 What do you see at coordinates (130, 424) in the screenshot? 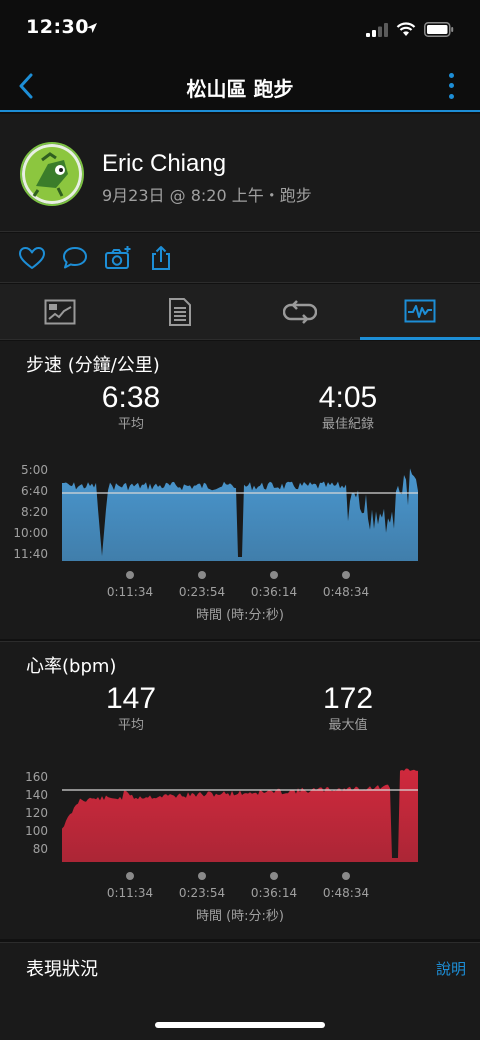
I see `pace-average-label: 平均` at bounding box center [130, 424].